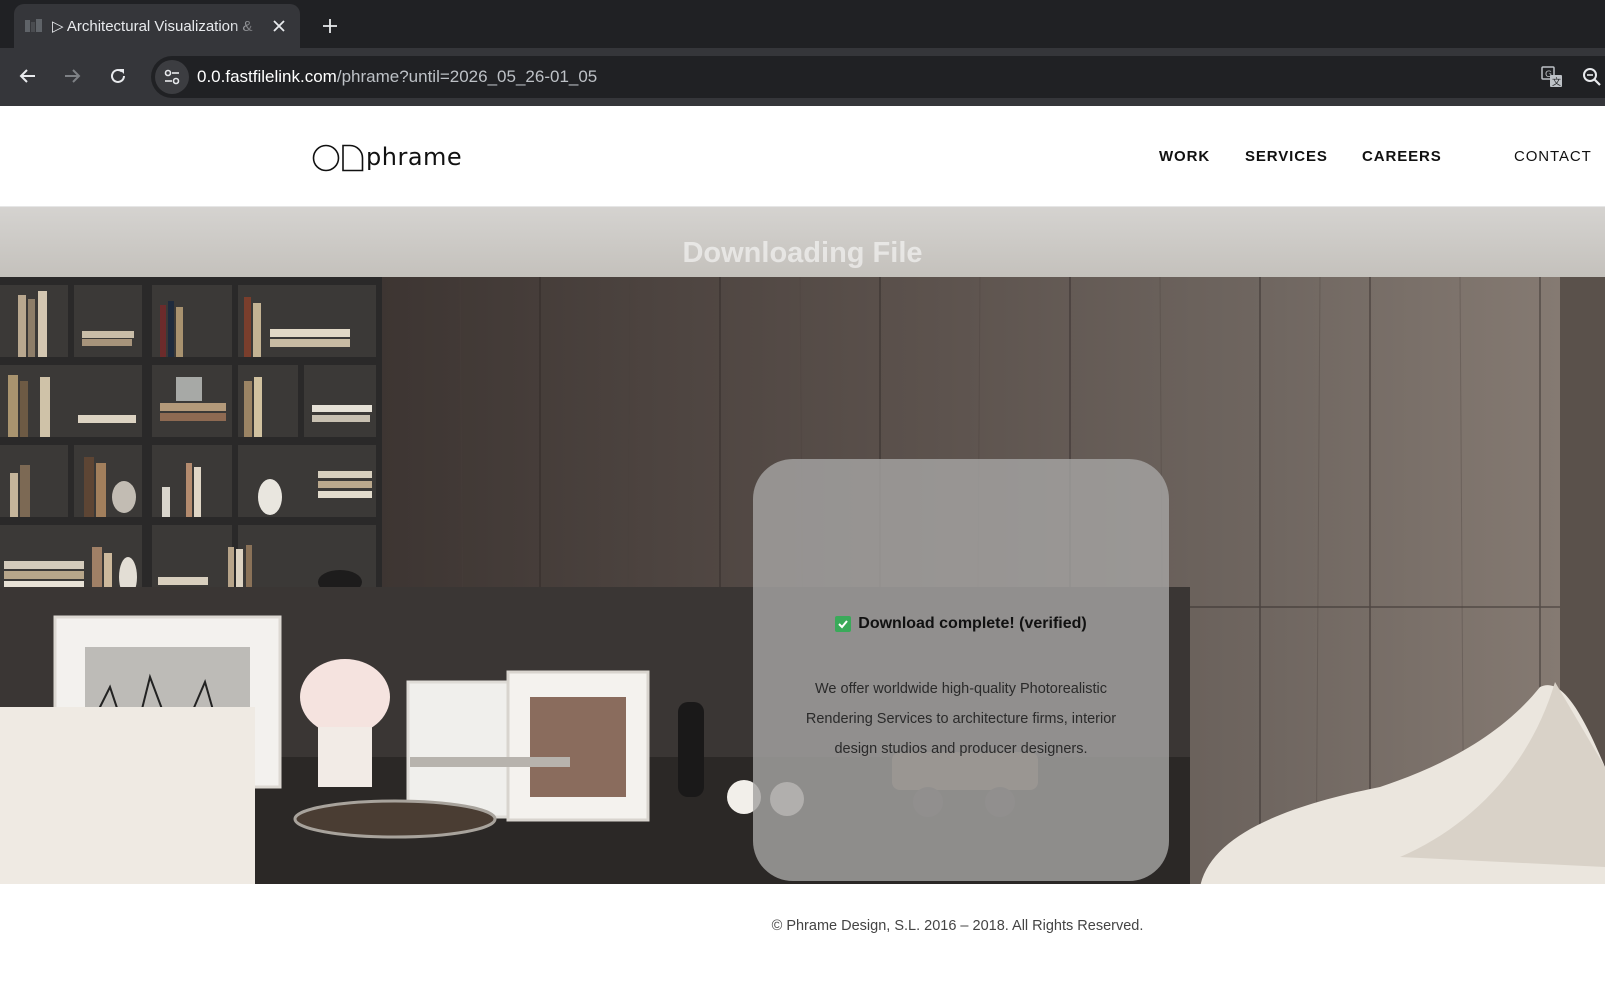 The width and height of the screenshot is (1605, 987). Describe the element at coordinates (172, 77) in the screenshot. I see `site-info-icon` at that location.